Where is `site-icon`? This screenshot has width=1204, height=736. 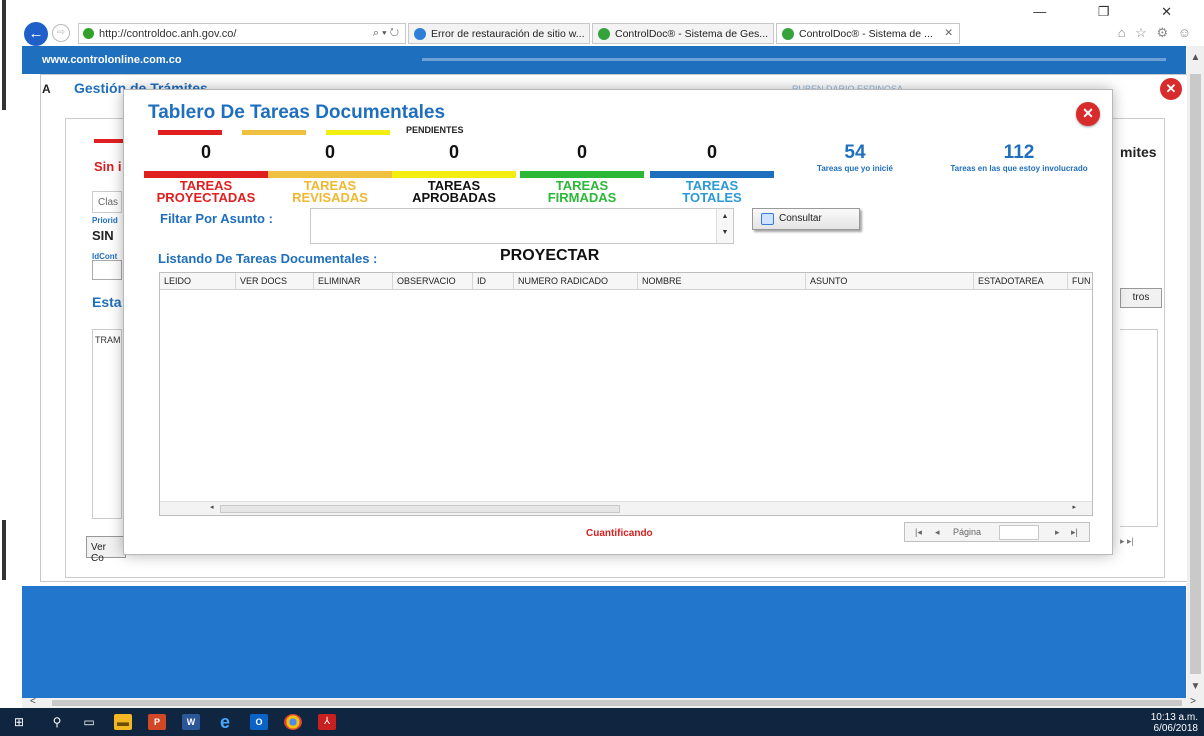 site-icon is located at coordinates (88, 33).